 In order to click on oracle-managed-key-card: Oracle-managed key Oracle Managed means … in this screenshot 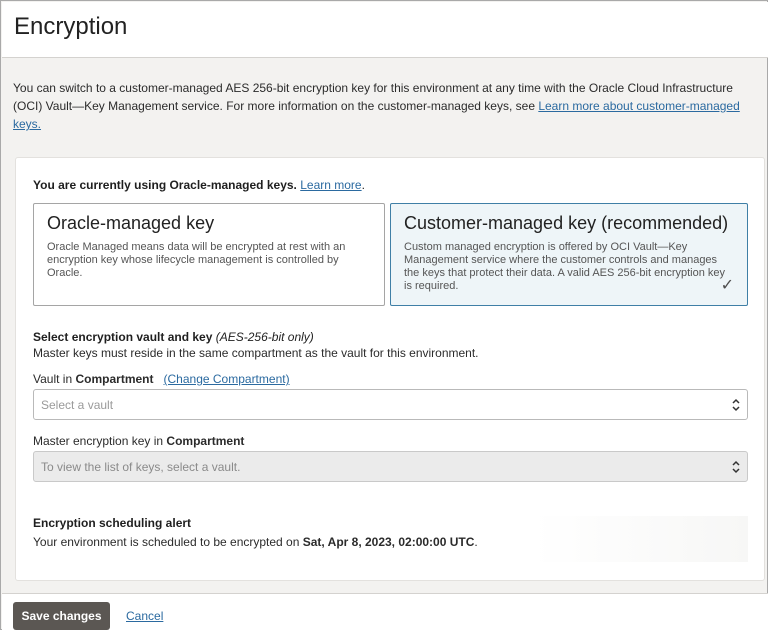, I will do `click(209, 254)`.